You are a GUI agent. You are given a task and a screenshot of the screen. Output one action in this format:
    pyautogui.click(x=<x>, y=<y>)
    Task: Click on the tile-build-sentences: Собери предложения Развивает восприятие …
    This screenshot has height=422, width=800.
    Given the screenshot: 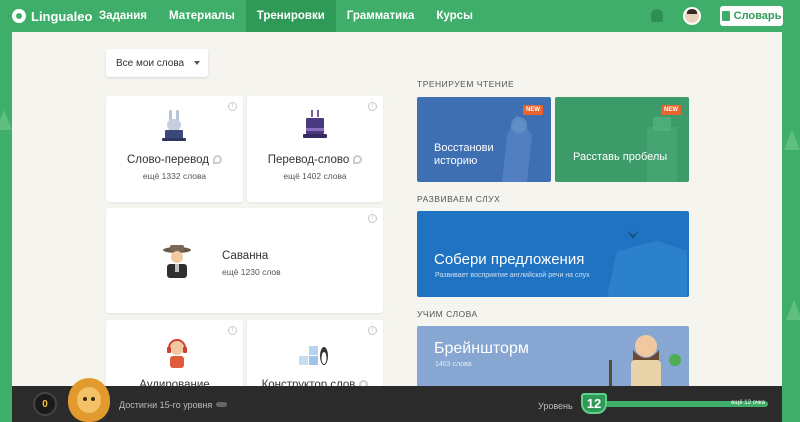 What is the action you would take?
    pyautogui.click(x=553, y=254)
    